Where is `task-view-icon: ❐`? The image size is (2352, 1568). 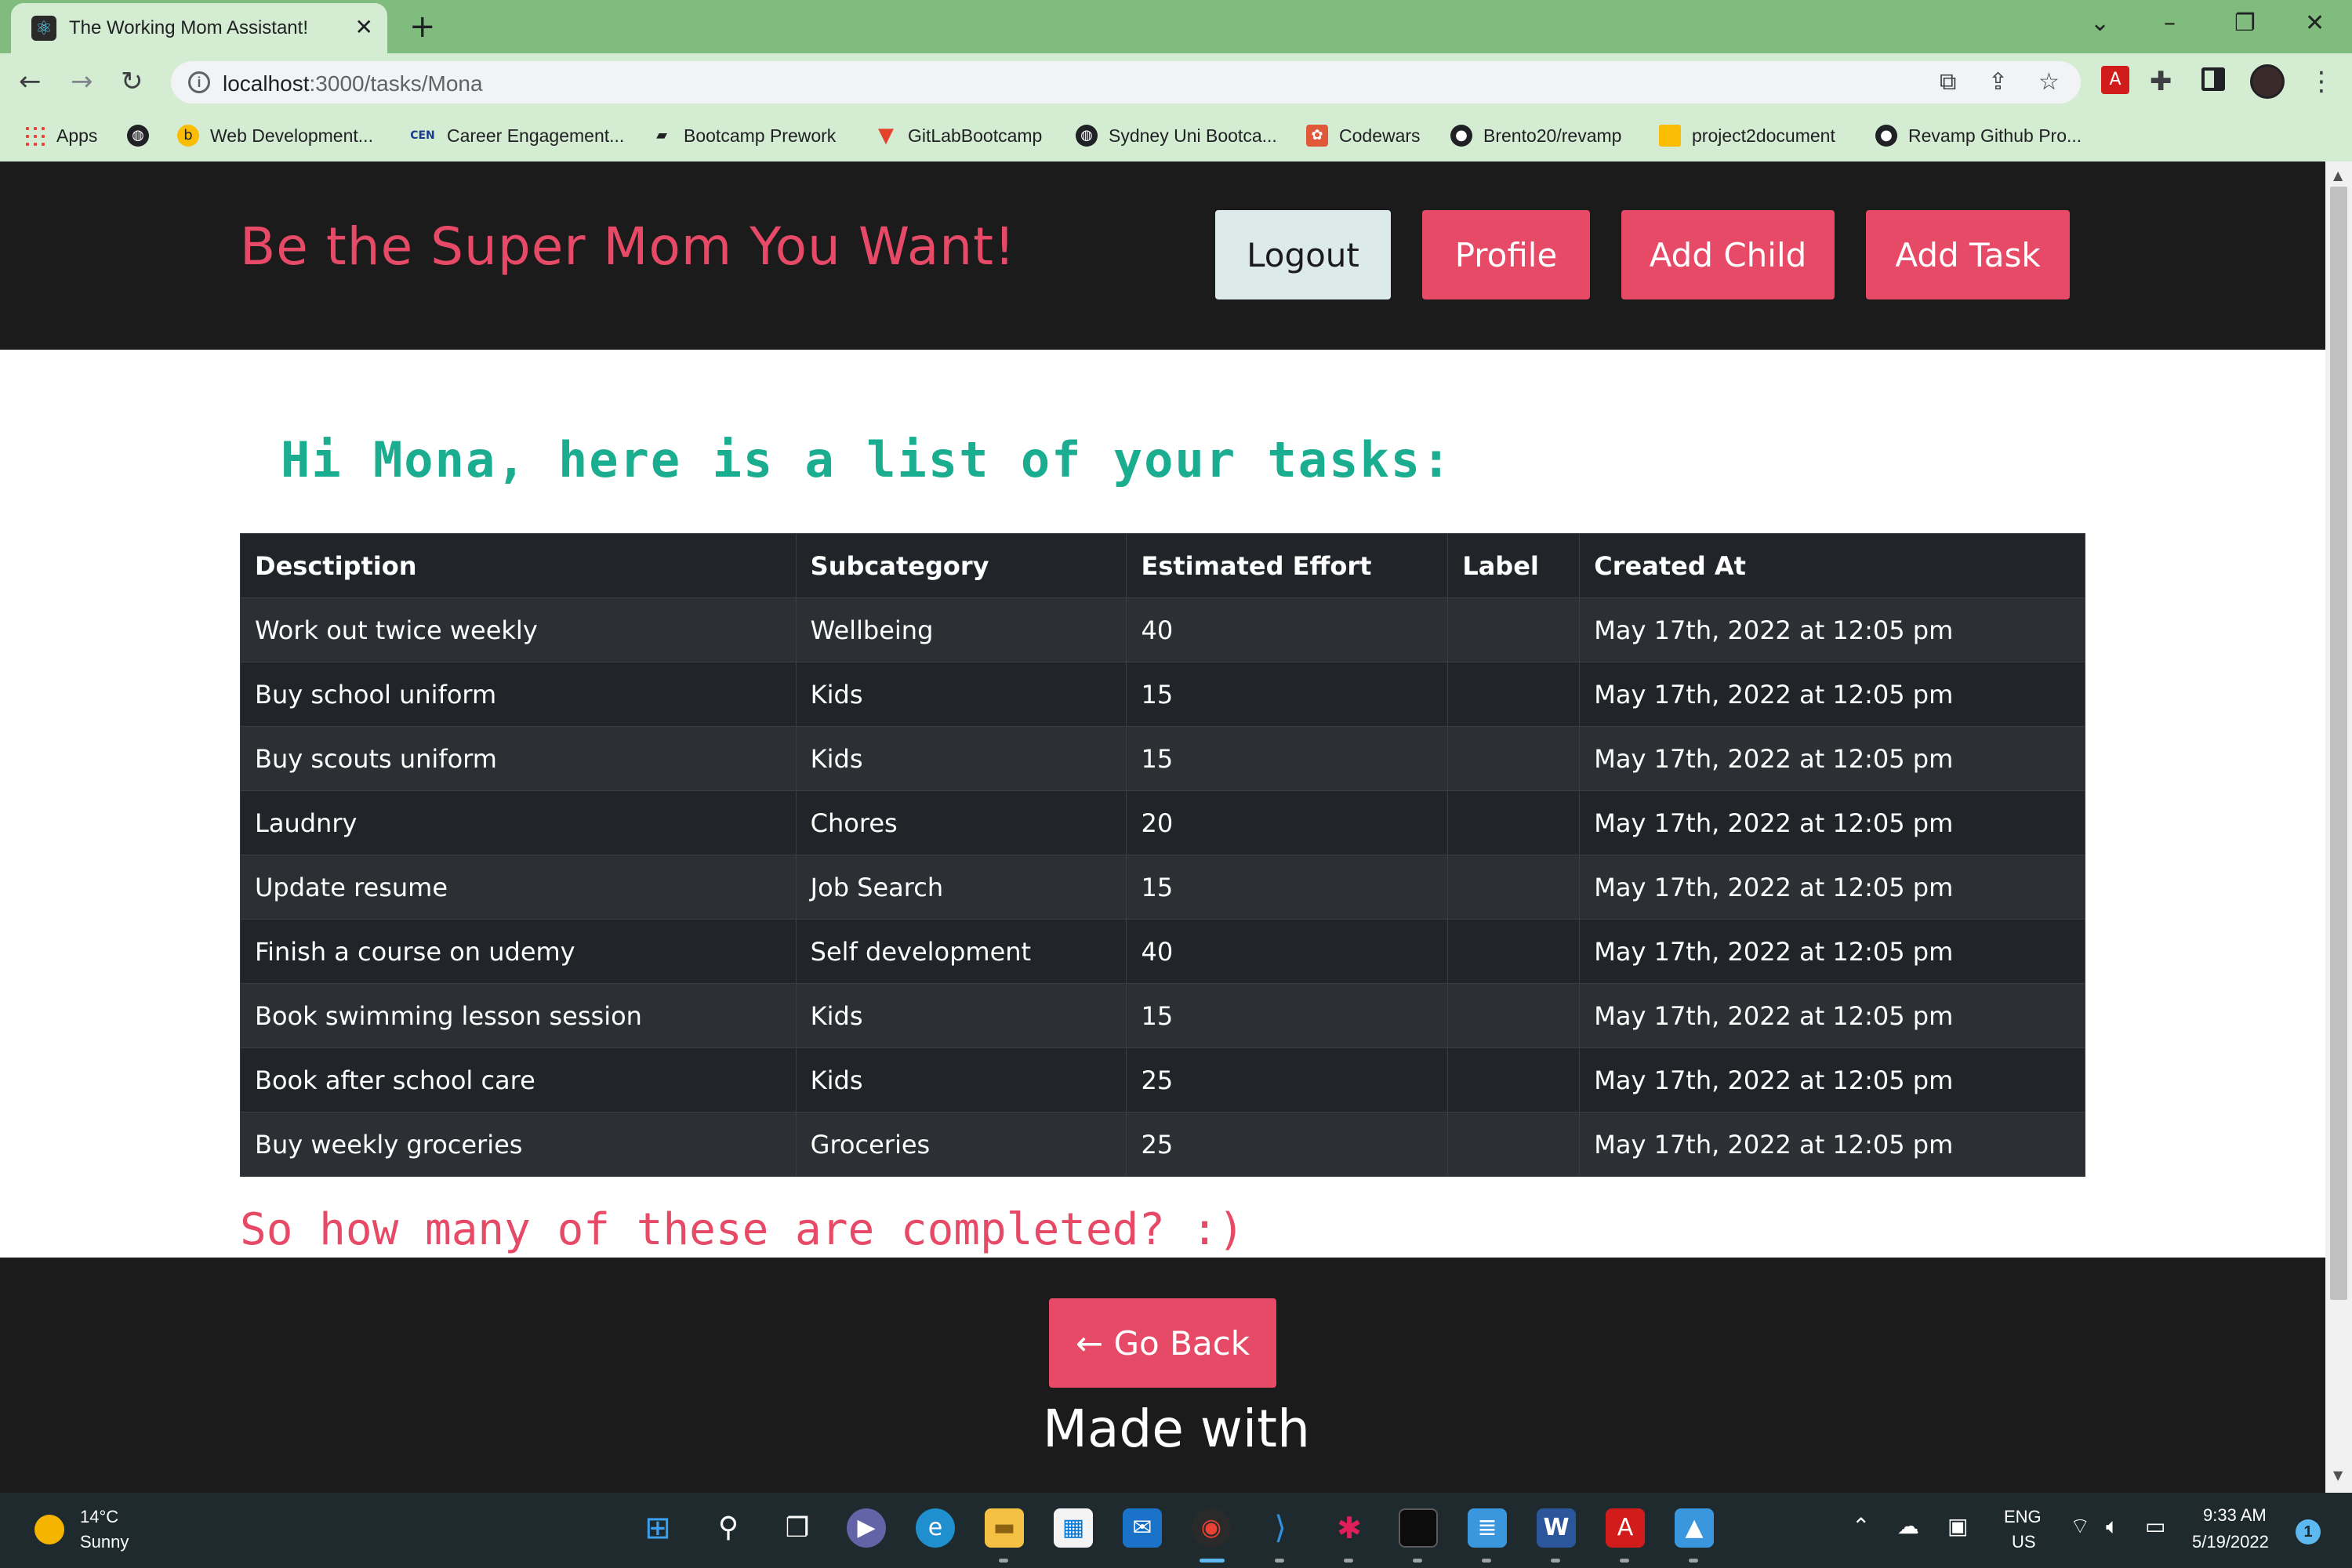
task-view-icon: ❐ is located at coordinates (797, 1528).